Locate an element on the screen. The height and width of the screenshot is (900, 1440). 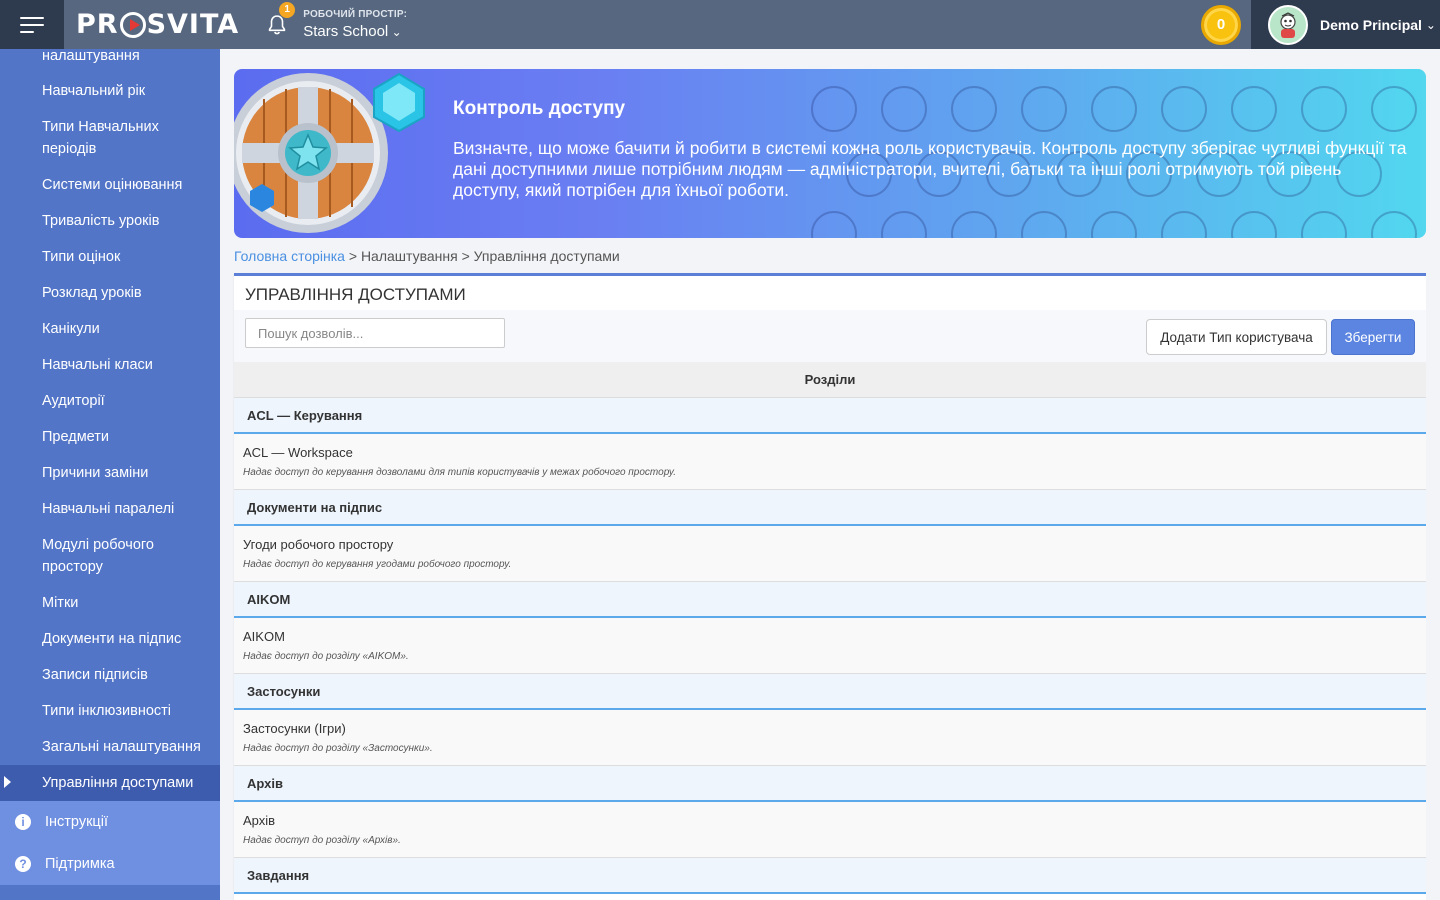
user-name: Demo Principal is located at coordinates (1371, 24).